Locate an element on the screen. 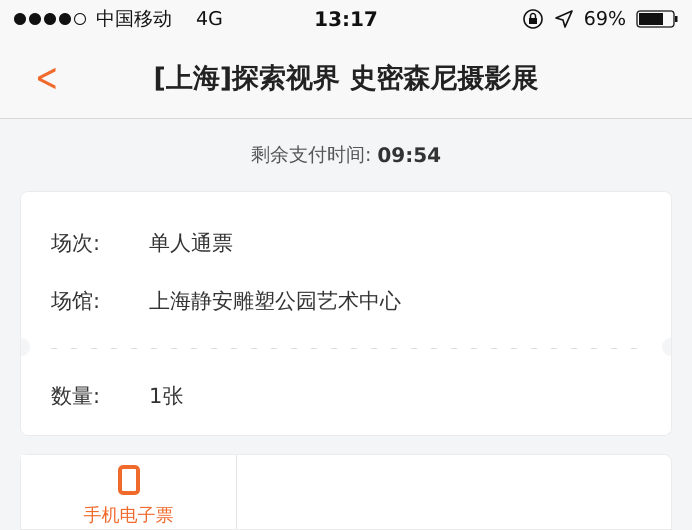 Image resolution: width=692 pixels, height=530 pixels. countdown-label: 剩余支付时间: is located at coordinates (311, 155).